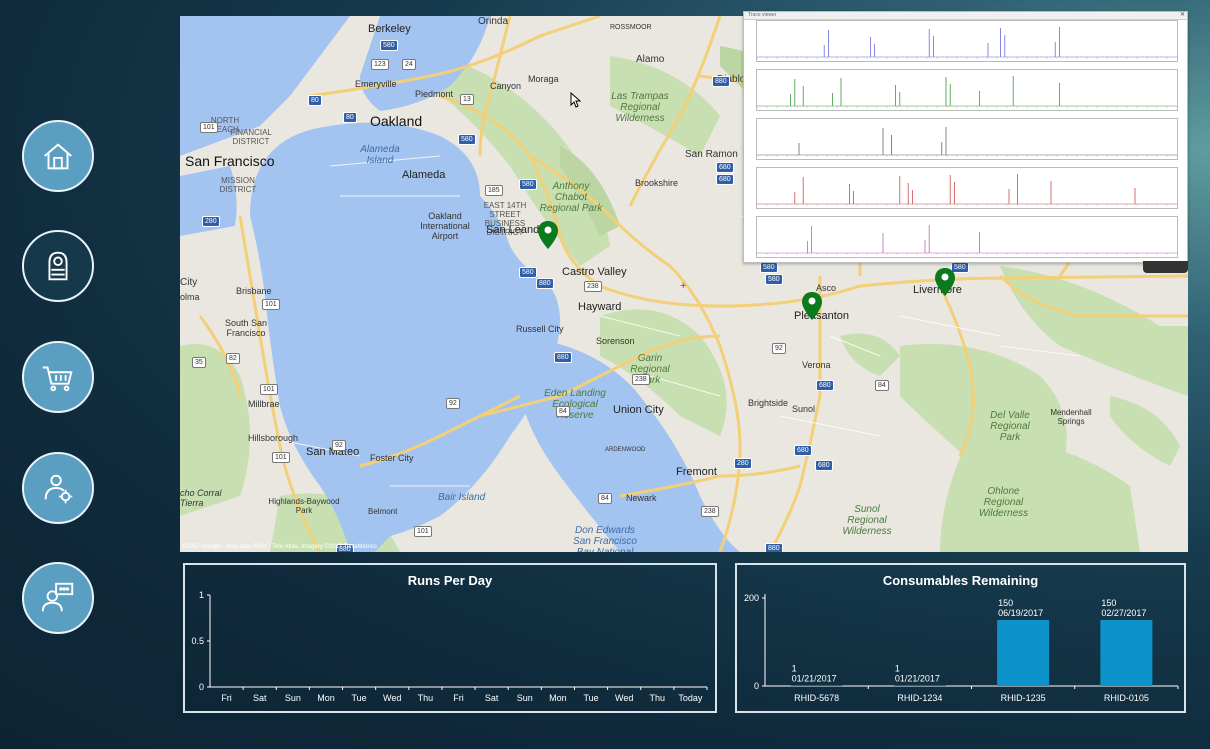  Describe the element at coordinates (1023, 698) in the screenshot. I see `cons-x-tick-label: RHID-1235` at that location.